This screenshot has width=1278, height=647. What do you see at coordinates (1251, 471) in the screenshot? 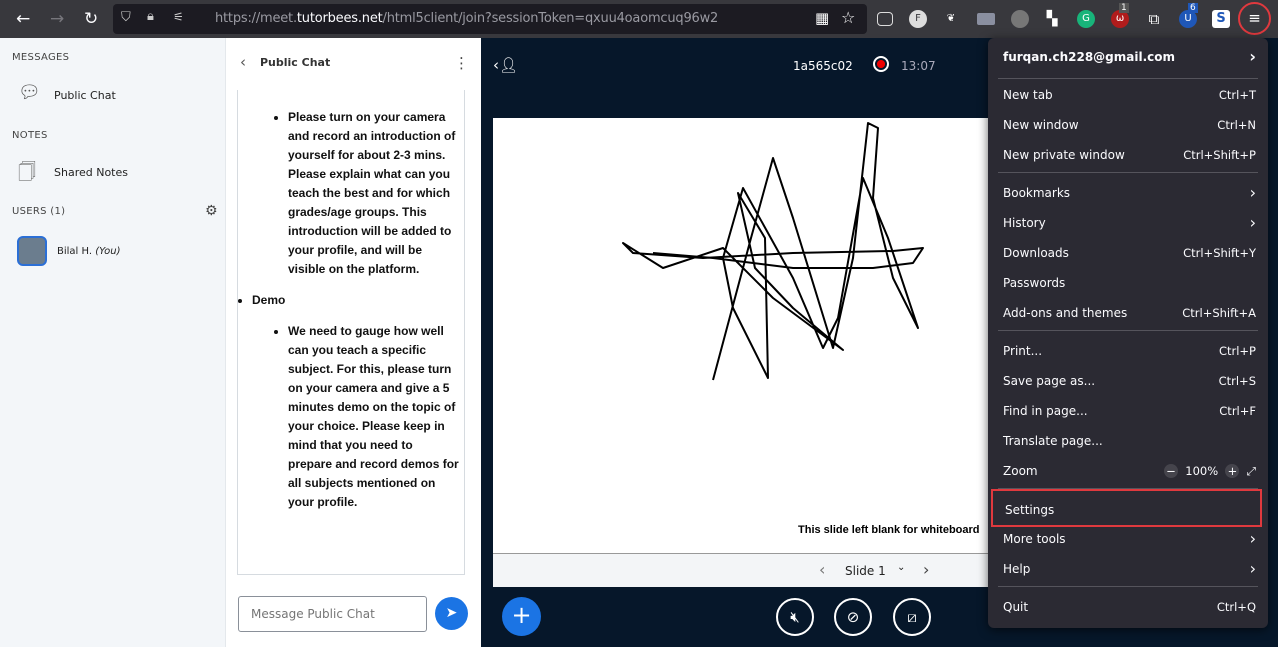
I see `fullscreen-icon: ⤢` at bounding box center [1251, 471].